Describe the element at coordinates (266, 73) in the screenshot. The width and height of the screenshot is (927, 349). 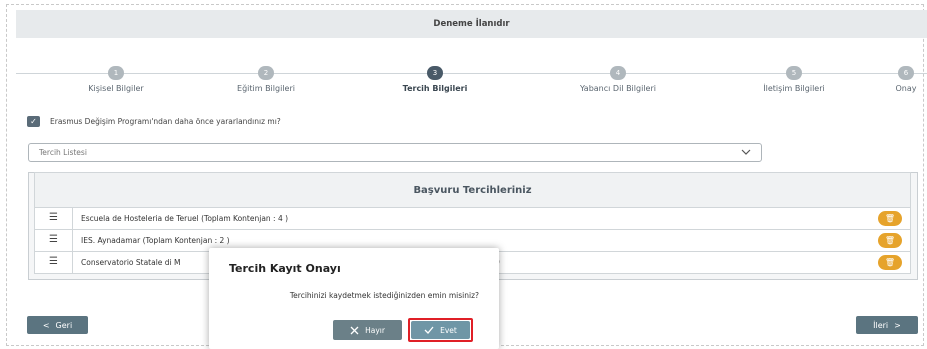
I see `step-number: 2` at that location.